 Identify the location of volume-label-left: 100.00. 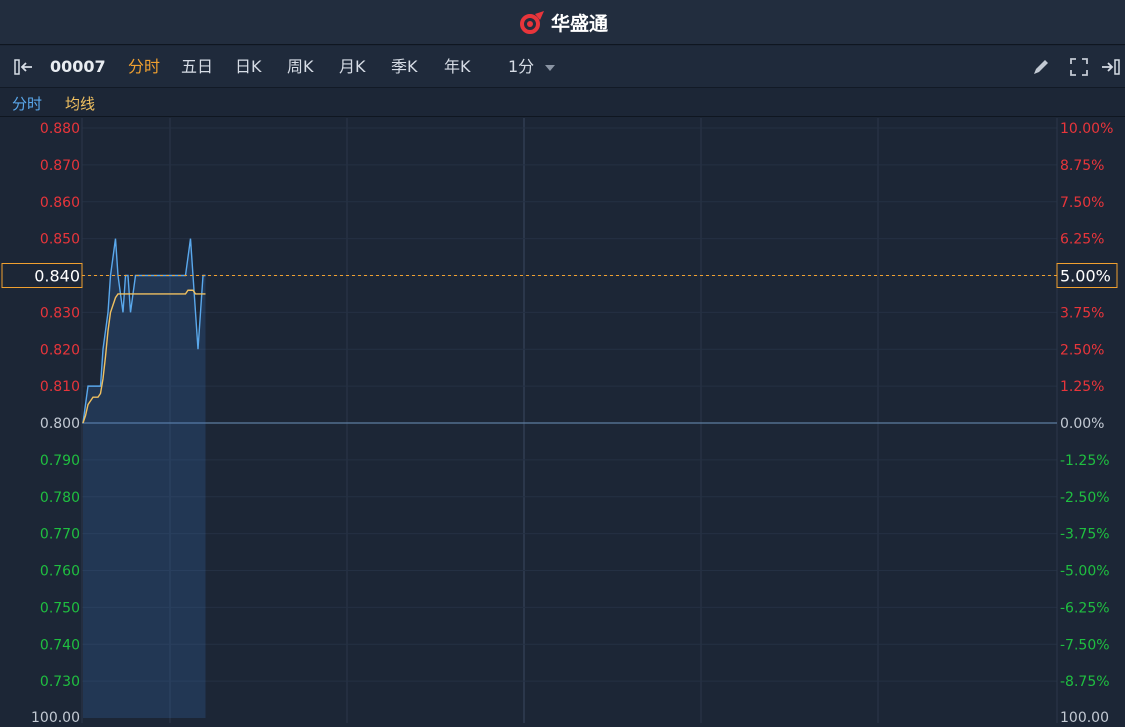
(55, 716).